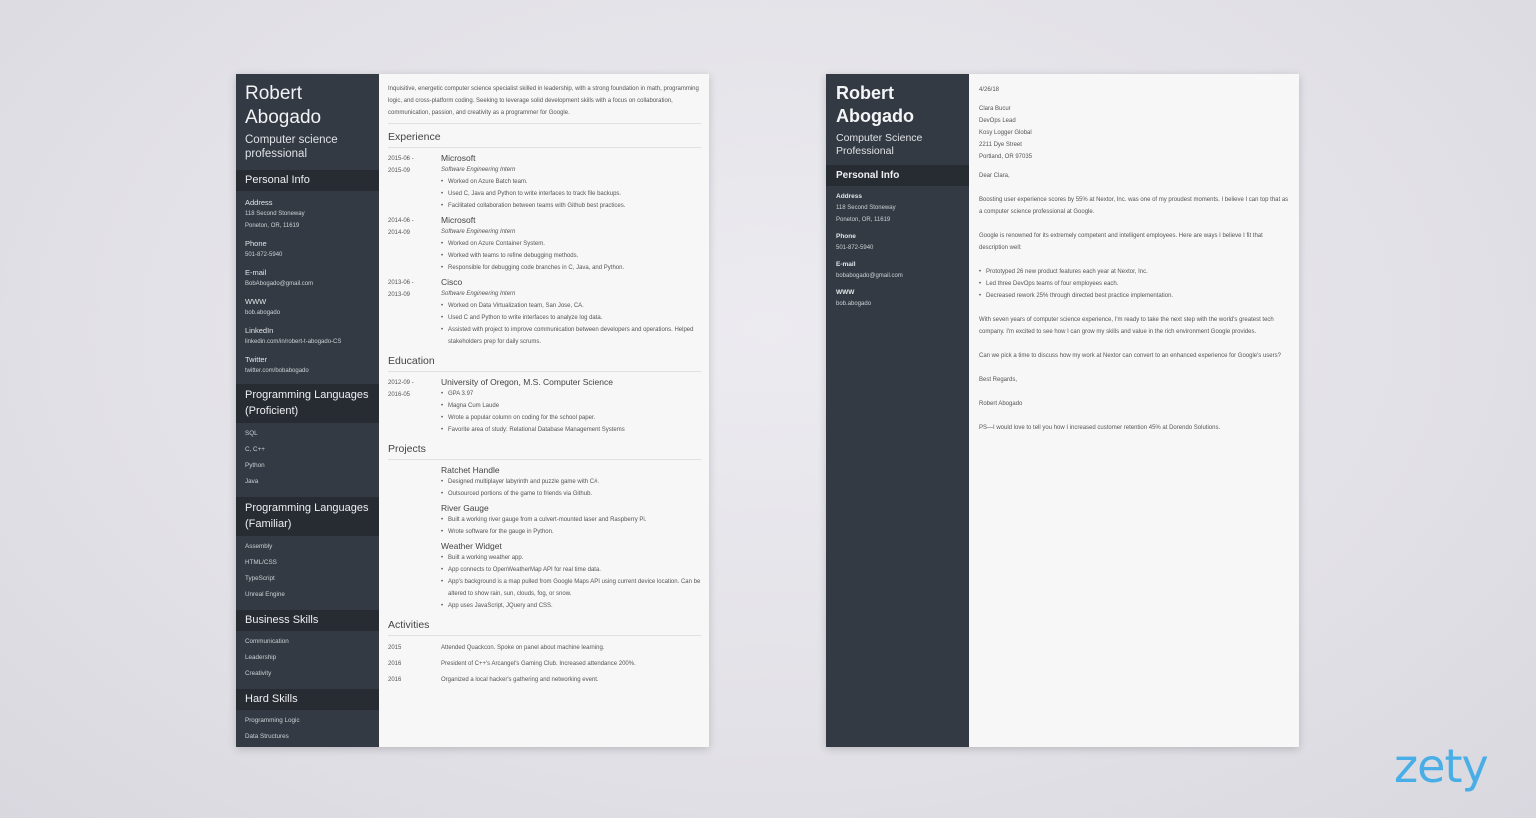 Image resolution: width=1536 pixels, height=818 pixels. I want to click on date-end: 2014-09, so click(399, 233).